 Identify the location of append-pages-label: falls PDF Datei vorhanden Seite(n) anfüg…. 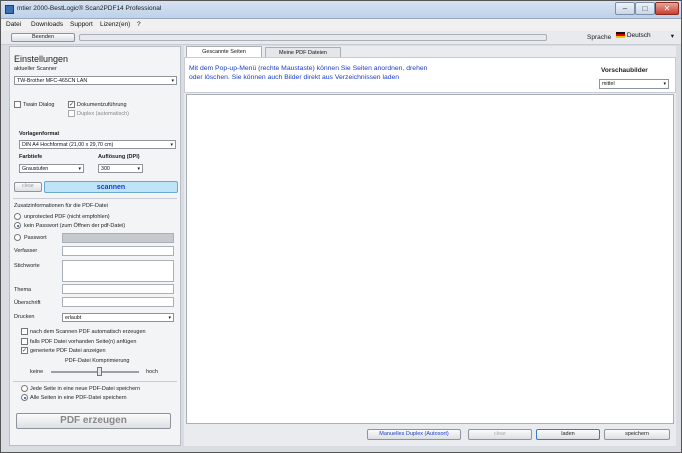
(83, 342).